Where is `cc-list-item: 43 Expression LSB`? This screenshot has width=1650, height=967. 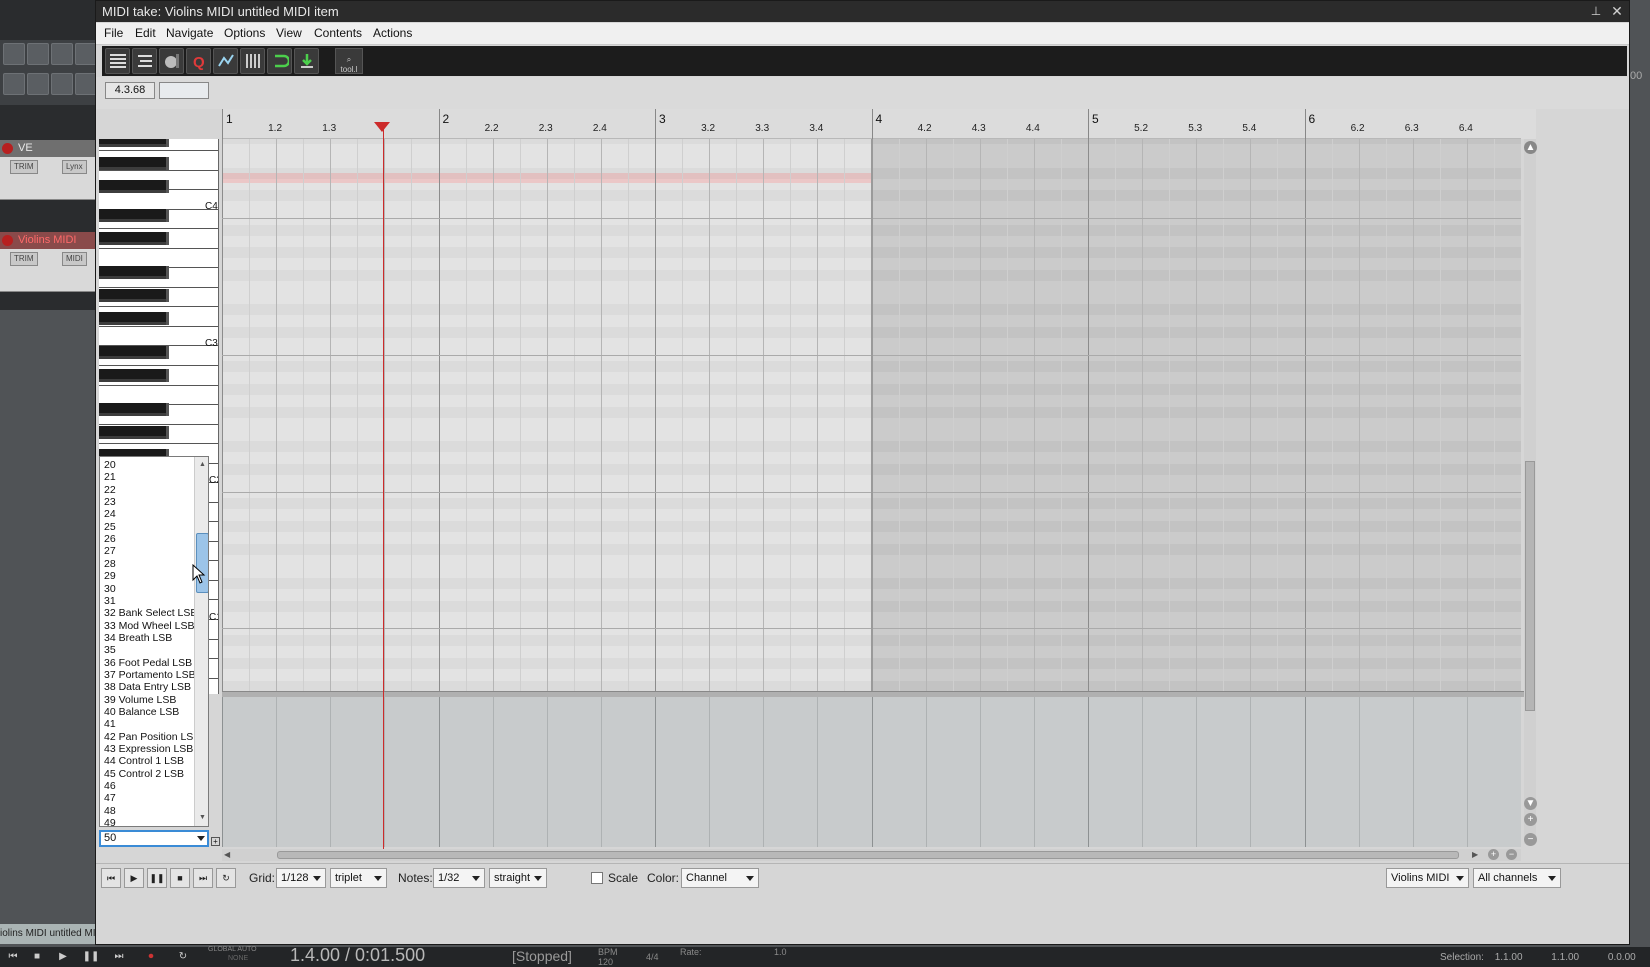 cc-list-item: 43 Expression LSB is located at coordinates (148, 749).